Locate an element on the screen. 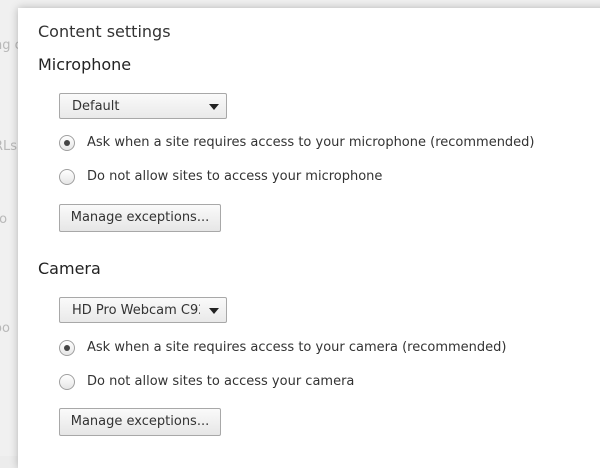  microphone-ask-radio is located at coordinates (67, 143).